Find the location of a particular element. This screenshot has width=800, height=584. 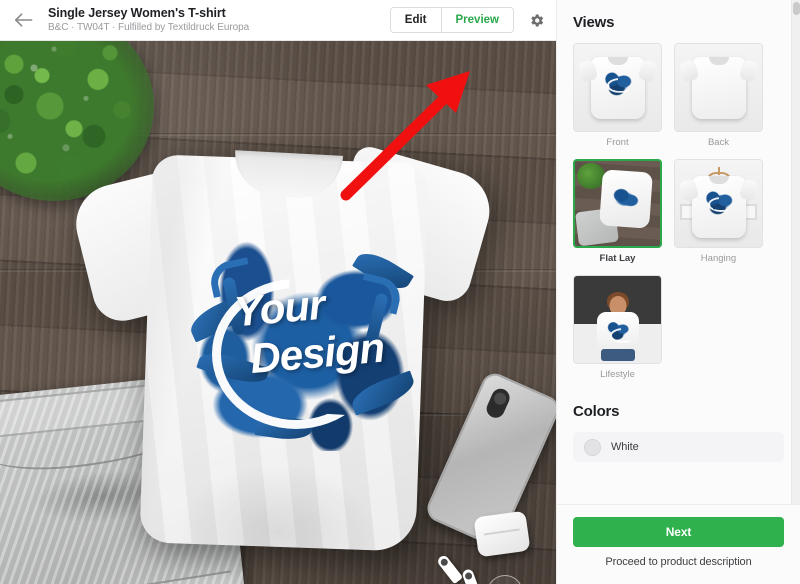

next-button: Next is located at coordinates (678, 532).